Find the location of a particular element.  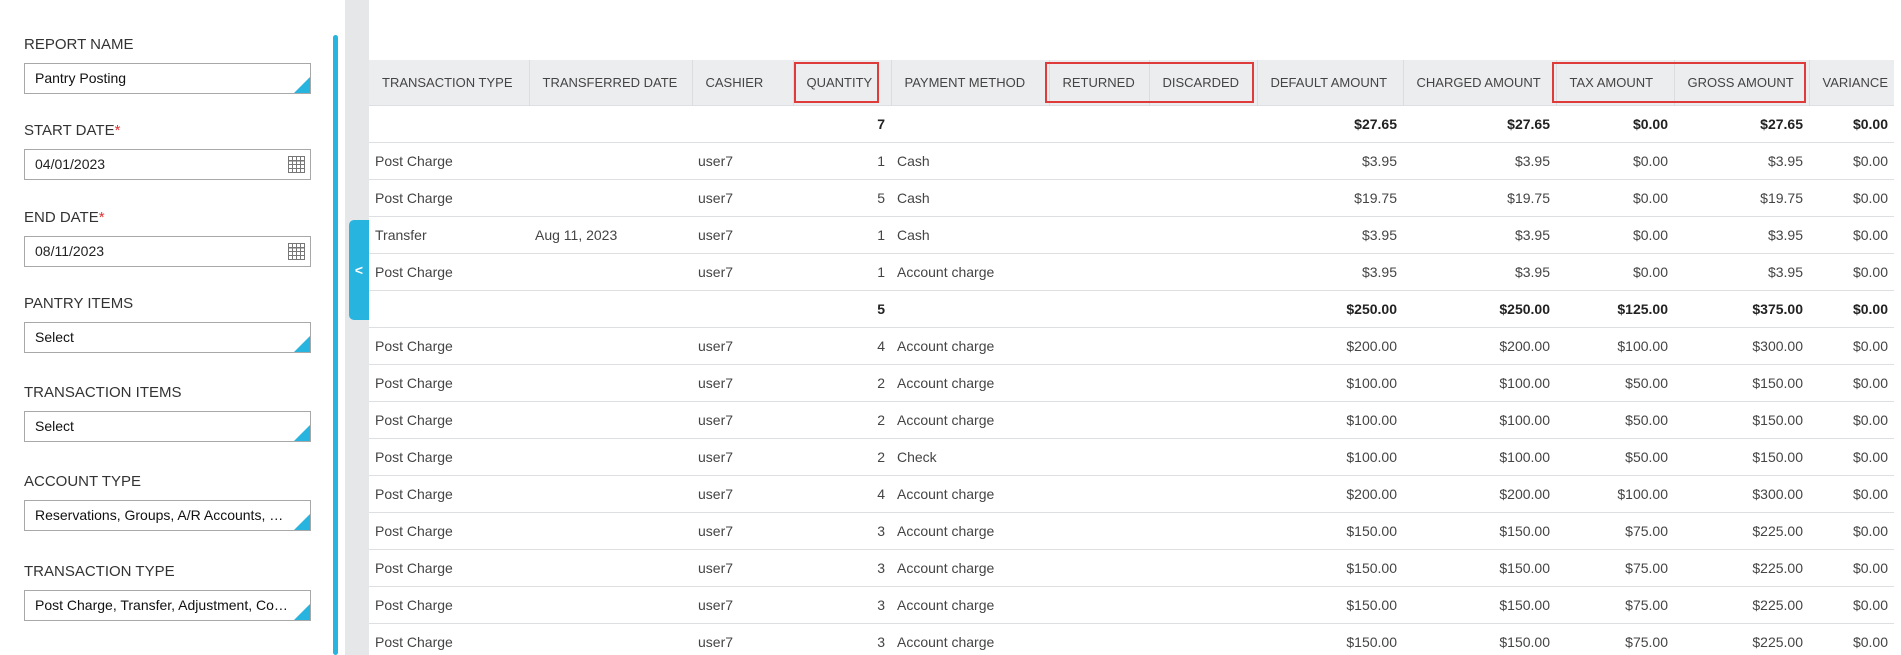

column-header-payment-method: PAYMENT METHOD is located at coordinates (969, 82).